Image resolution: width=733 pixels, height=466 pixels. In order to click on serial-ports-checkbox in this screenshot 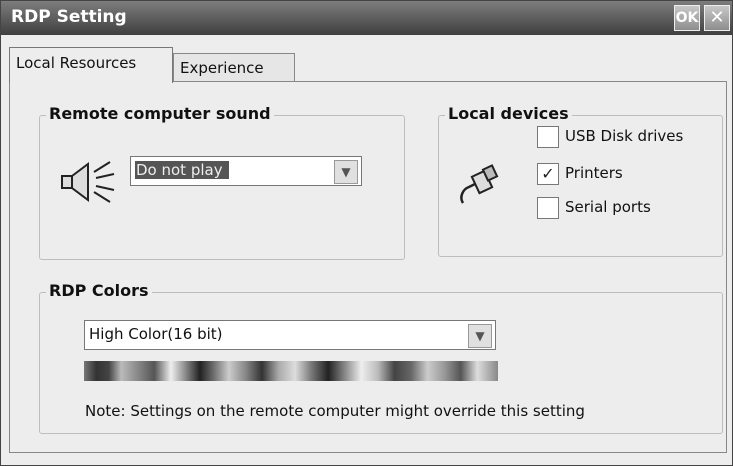, I will do `click(548, 208)`.